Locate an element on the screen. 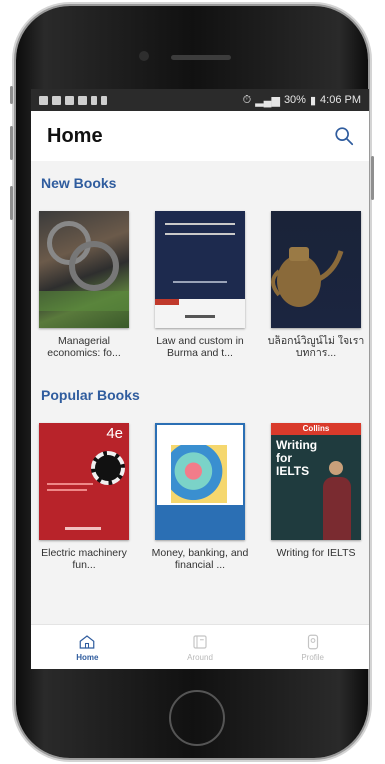  edition-label: 4e is located at coordinates (114, 433).